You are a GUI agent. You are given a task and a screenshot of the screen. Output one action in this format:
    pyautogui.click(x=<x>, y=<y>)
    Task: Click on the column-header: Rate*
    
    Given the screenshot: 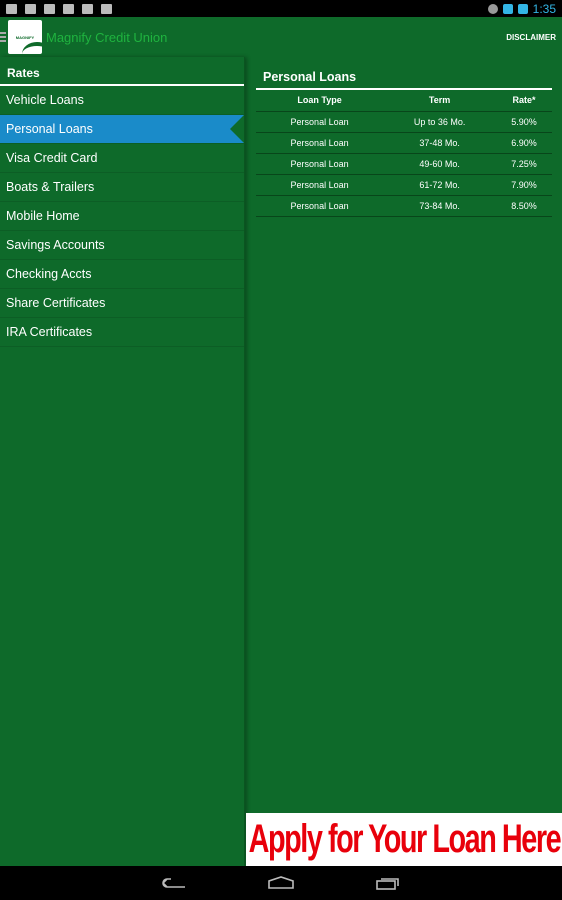 What is the action you would take?
    pyautogui.click(x=524, y=101)
    